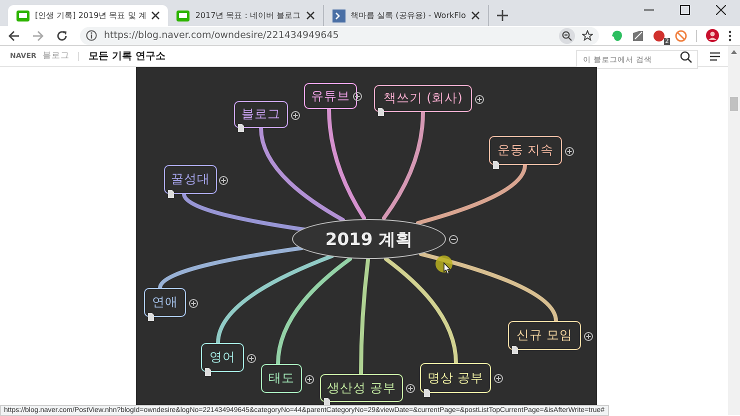 This screenshot has height=416, width=740. What do you see at coordinates (339, 15) in the screenshot?
I see `workflowy-favicon-icon` at bounding box center [339, 15].